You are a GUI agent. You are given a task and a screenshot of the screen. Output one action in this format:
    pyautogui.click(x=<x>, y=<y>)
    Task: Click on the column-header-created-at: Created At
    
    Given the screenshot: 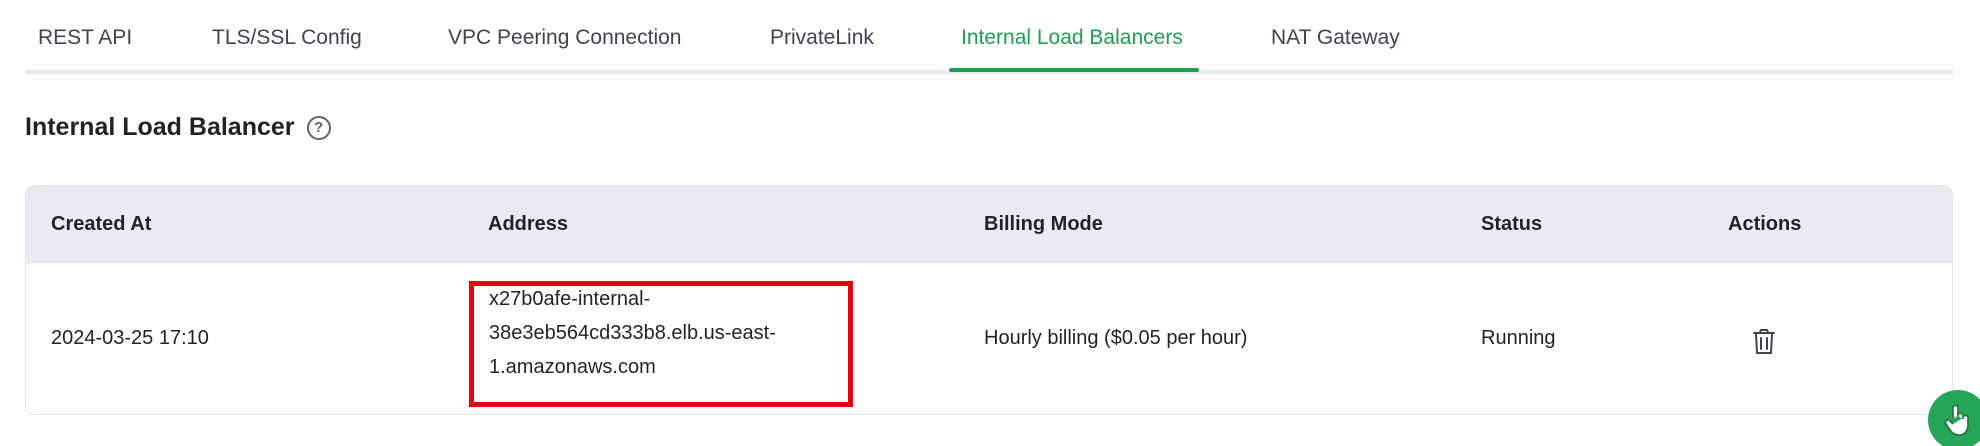 What is the action you would take?
    pyautogui.click(x=101, y=224)
    